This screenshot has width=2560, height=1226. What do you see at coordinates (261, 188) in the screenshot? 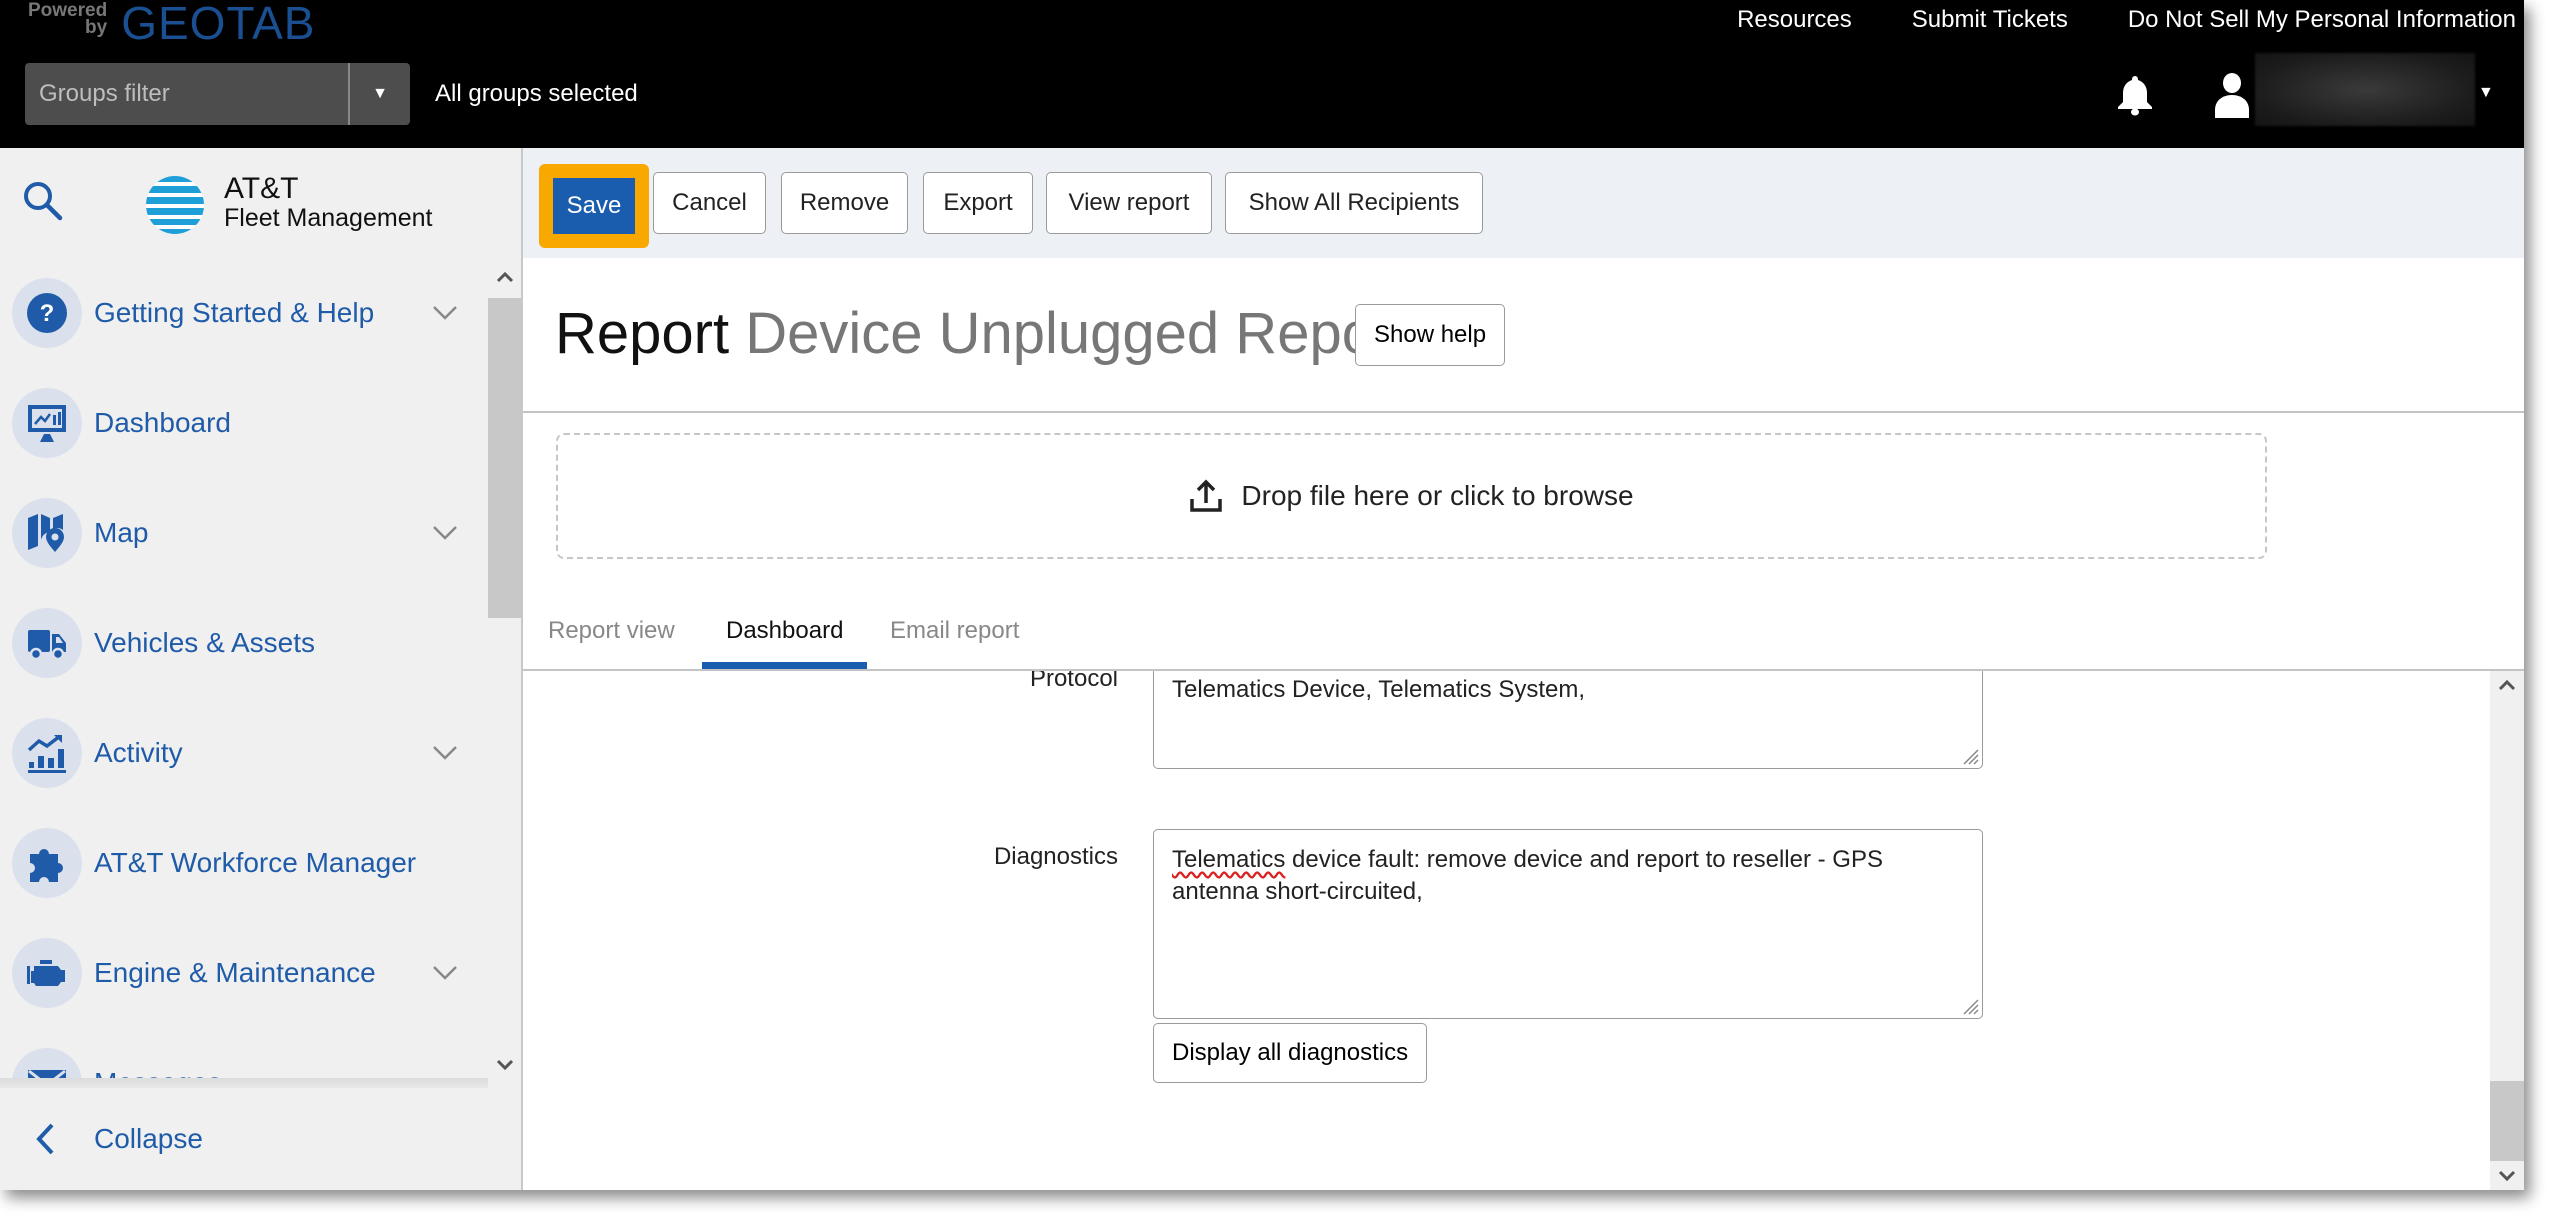
I see `att-logo-line1: AT&T` at bounding box center [261, 188].